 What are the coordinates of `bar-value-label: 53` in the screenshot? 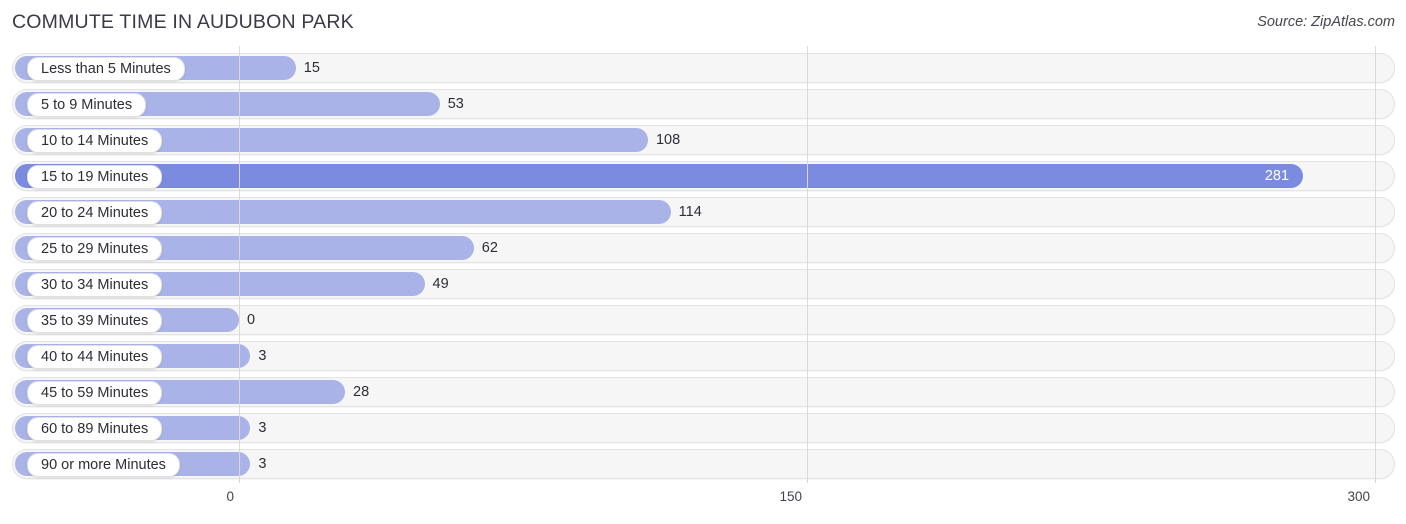 It's located at (455, 104).